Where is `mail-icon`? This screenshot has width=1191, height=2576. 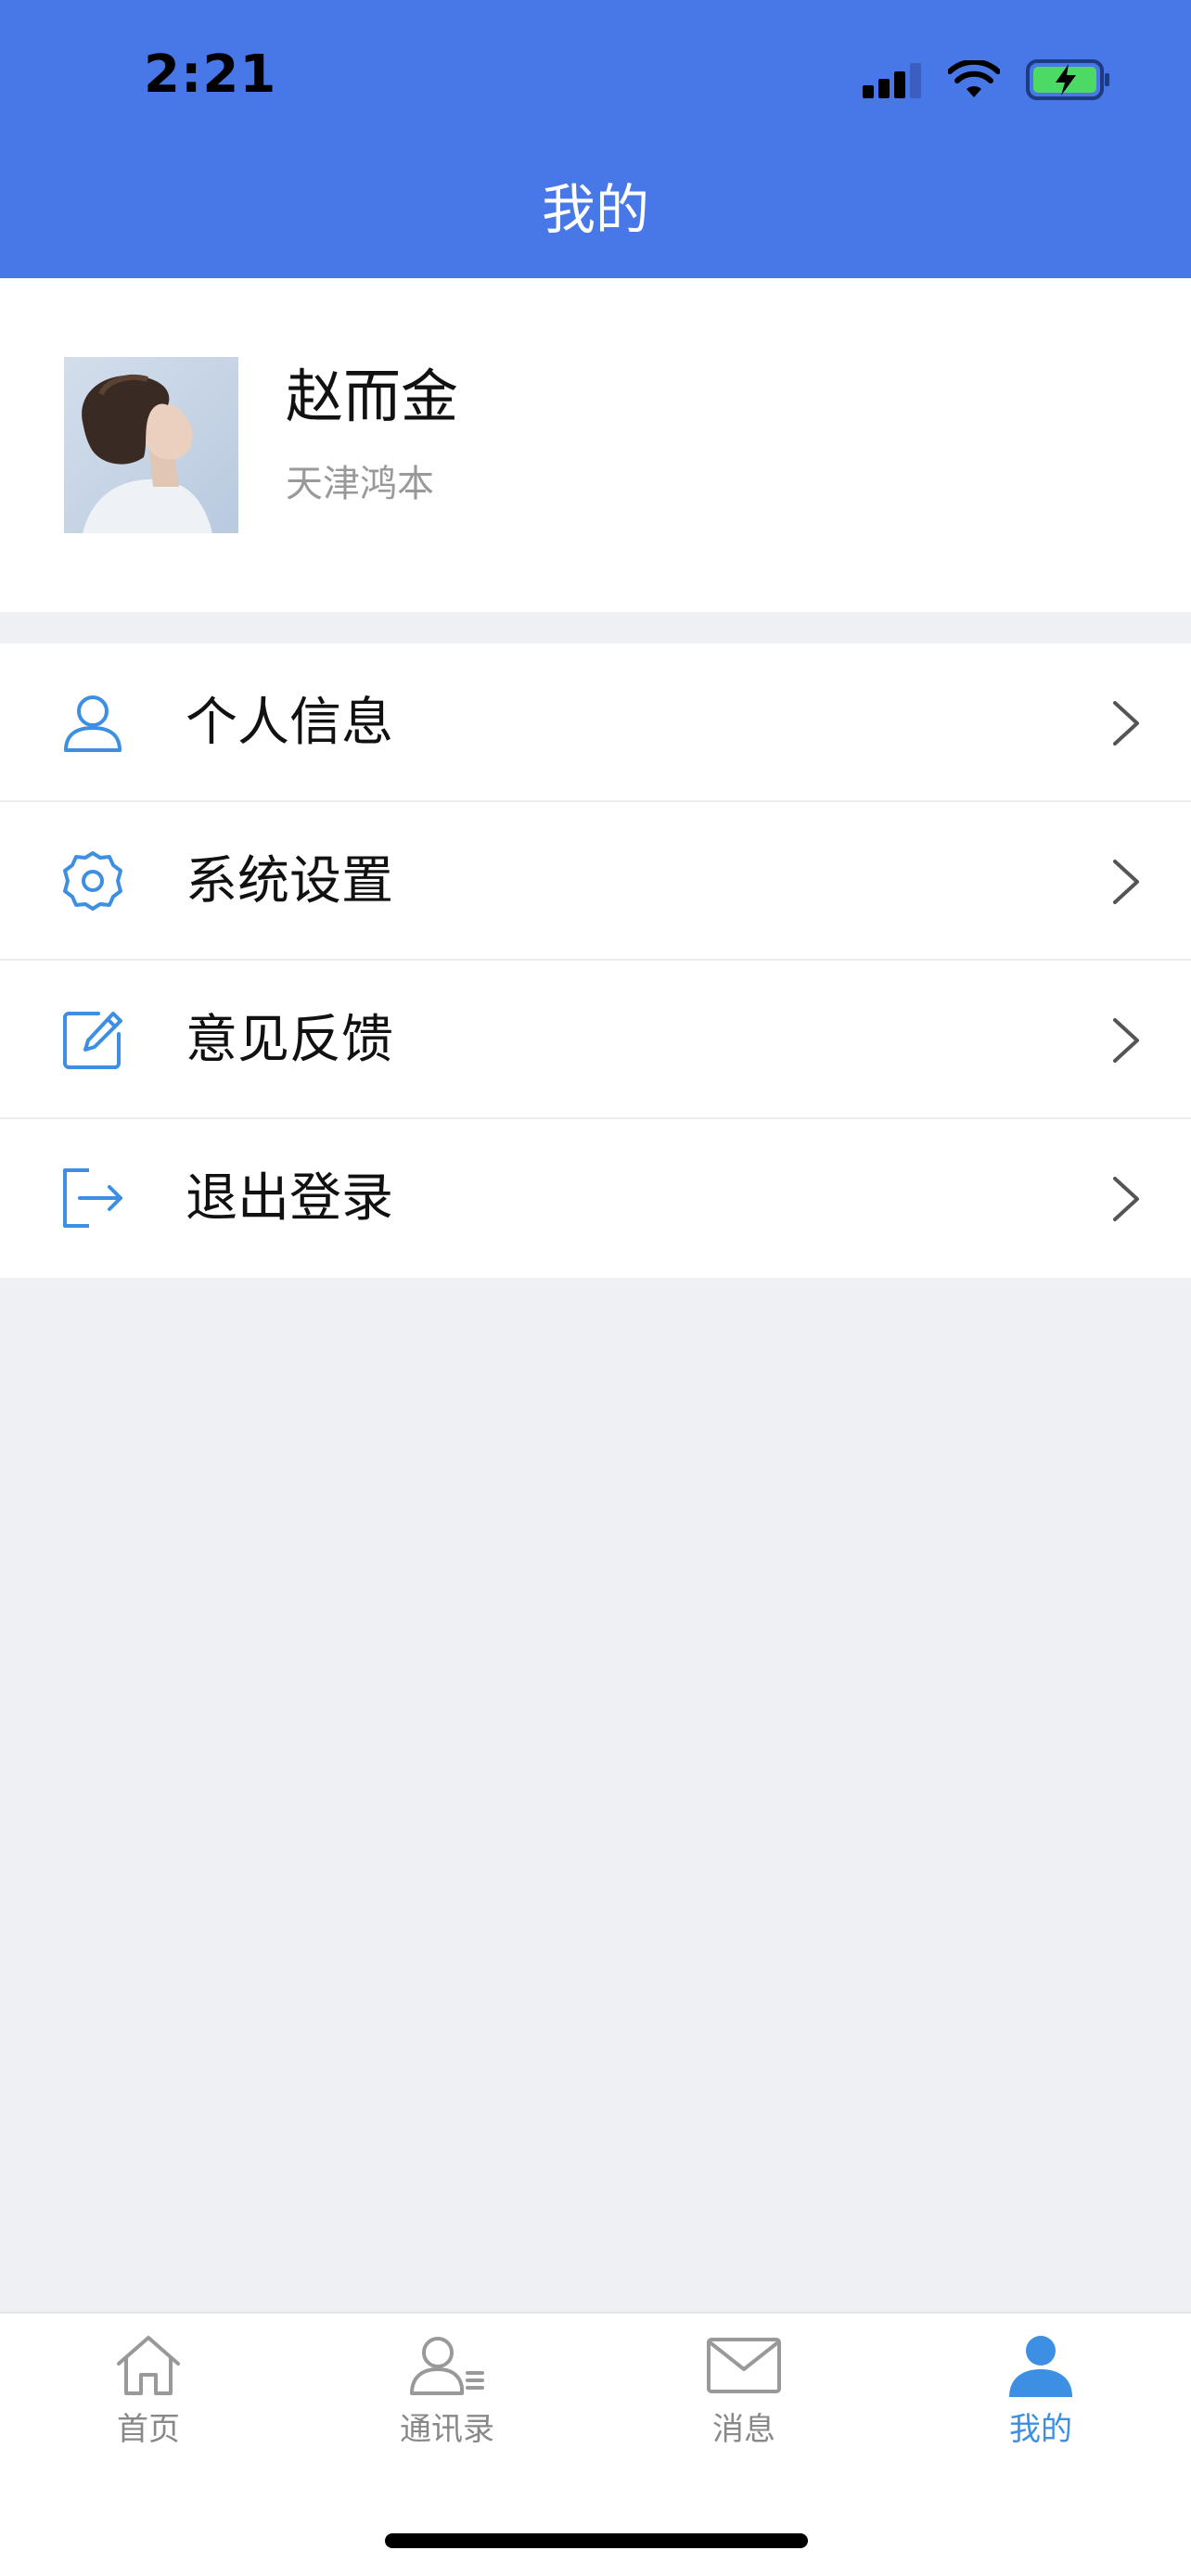 mail-icon is located at coordinates (744, 2366).